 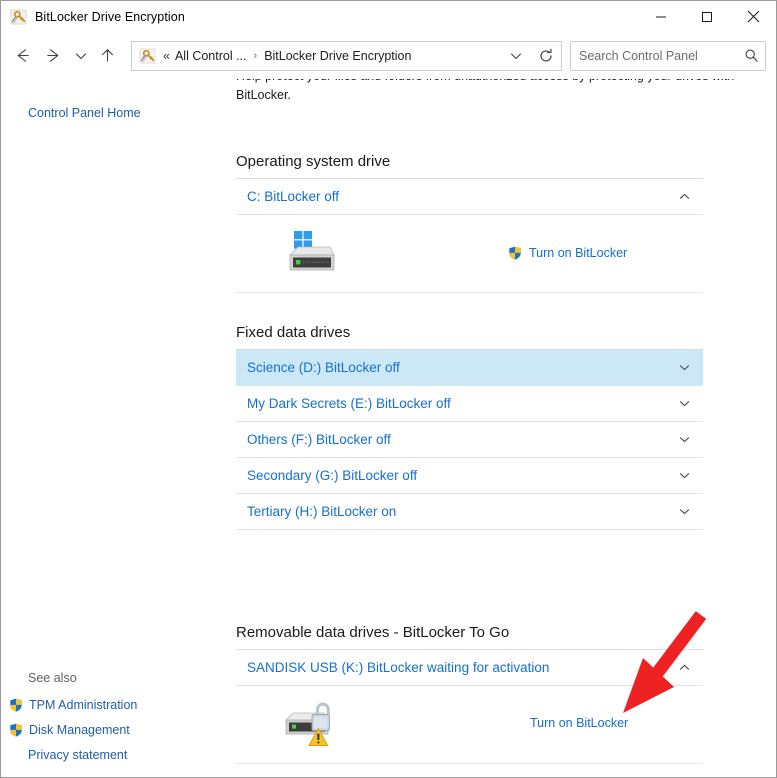 I want to click on breadcrumb-item-bitlocker: BitLocker Drive Encryption, so click(x=337, y=56).